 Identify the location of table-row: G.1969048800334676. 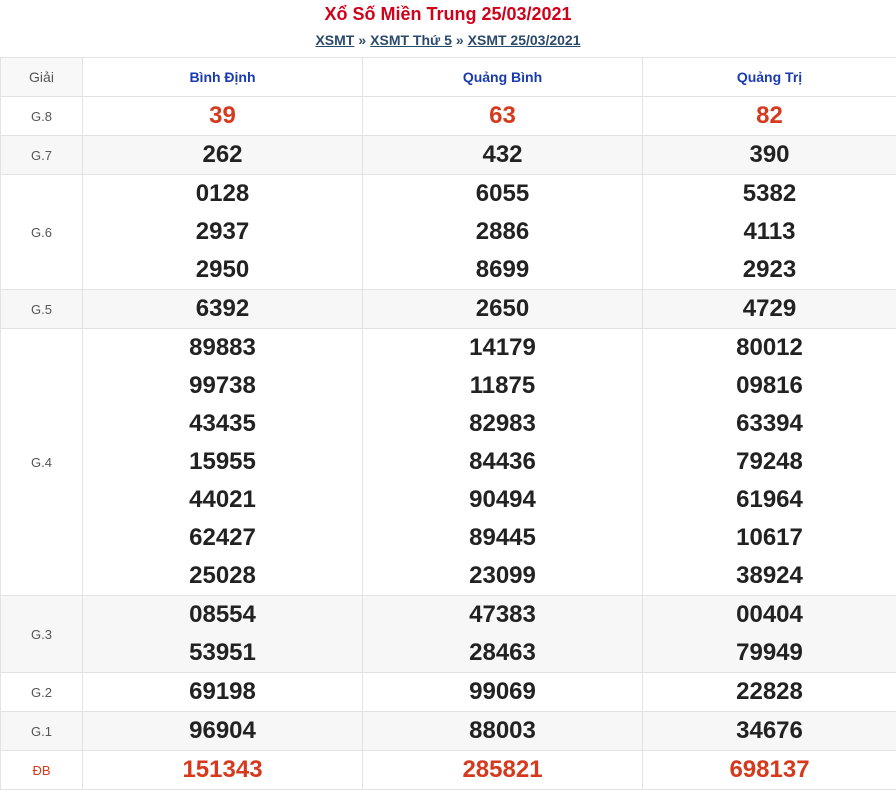
(448, 731).